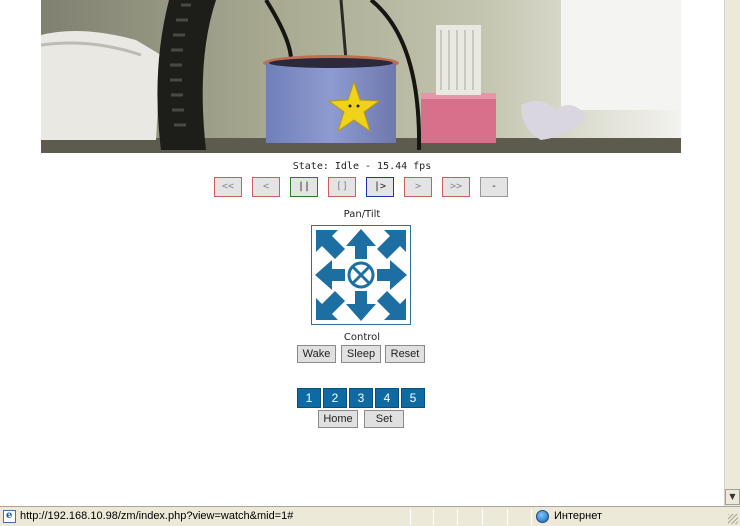  Describe the element at coordinates (266, 187) in the screenshot. I see `step-back-button: <` at that location.